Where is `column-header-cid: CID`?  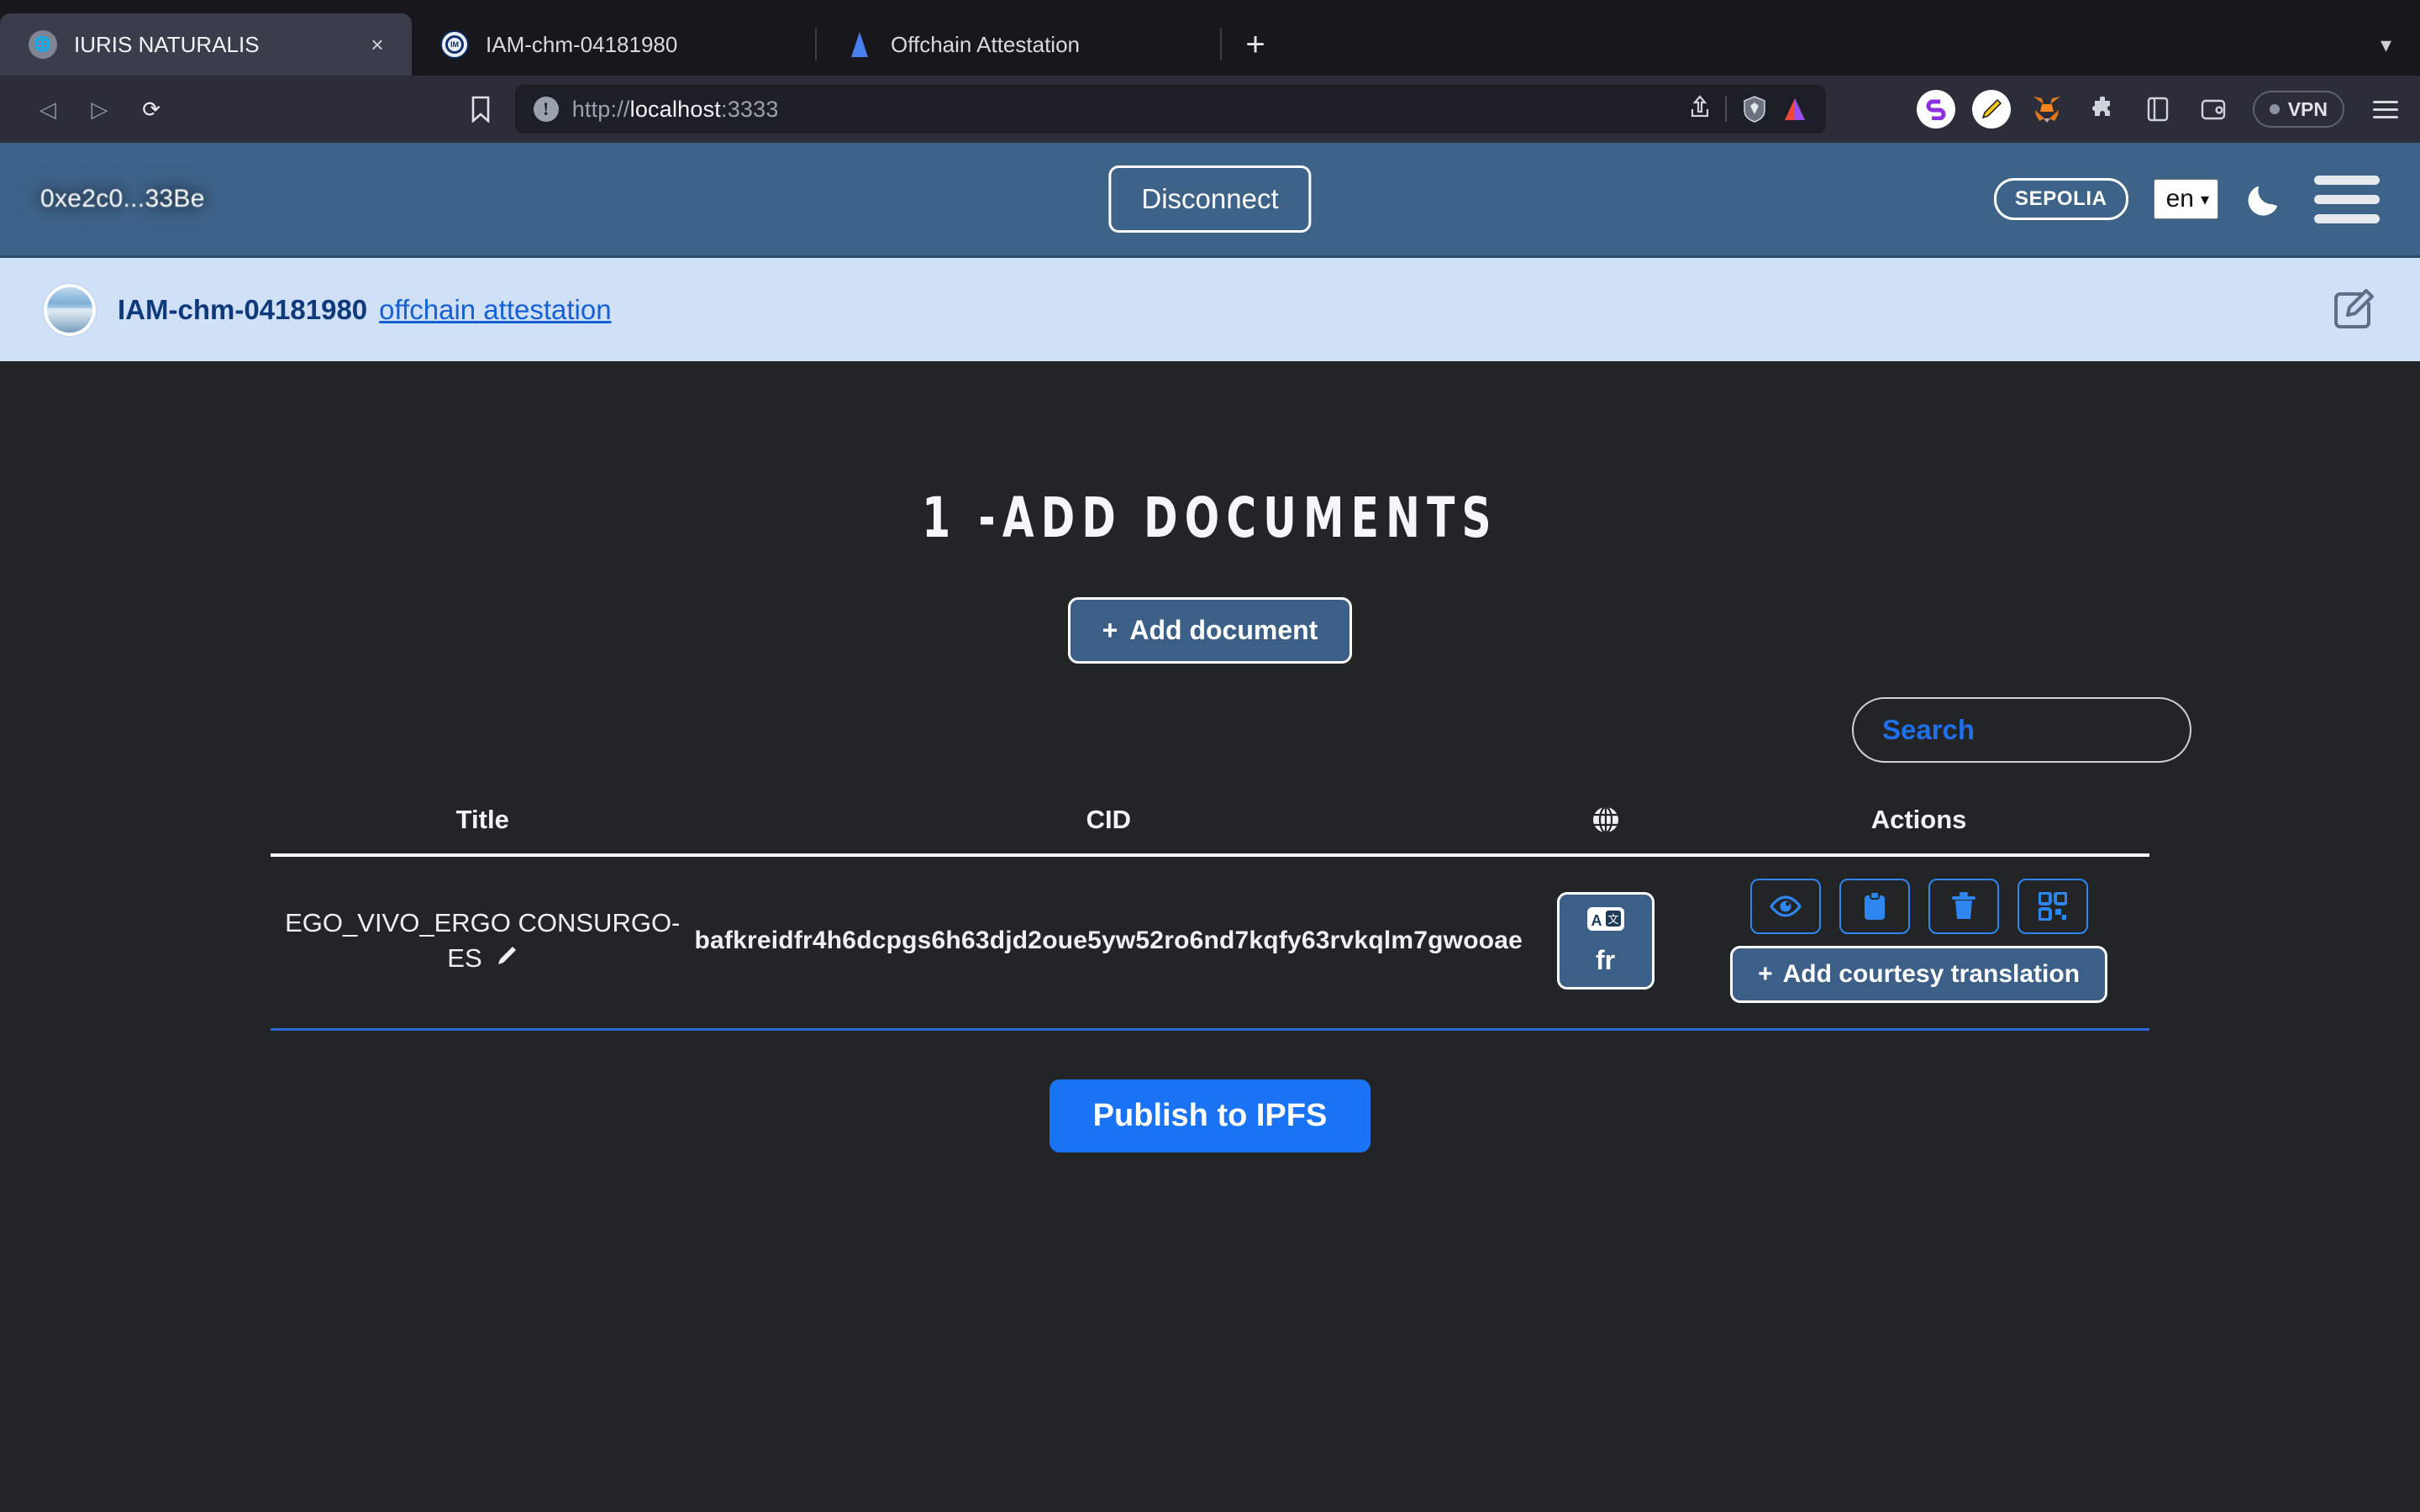 column-header-cid: CID is located at coordinates (1108, 823).